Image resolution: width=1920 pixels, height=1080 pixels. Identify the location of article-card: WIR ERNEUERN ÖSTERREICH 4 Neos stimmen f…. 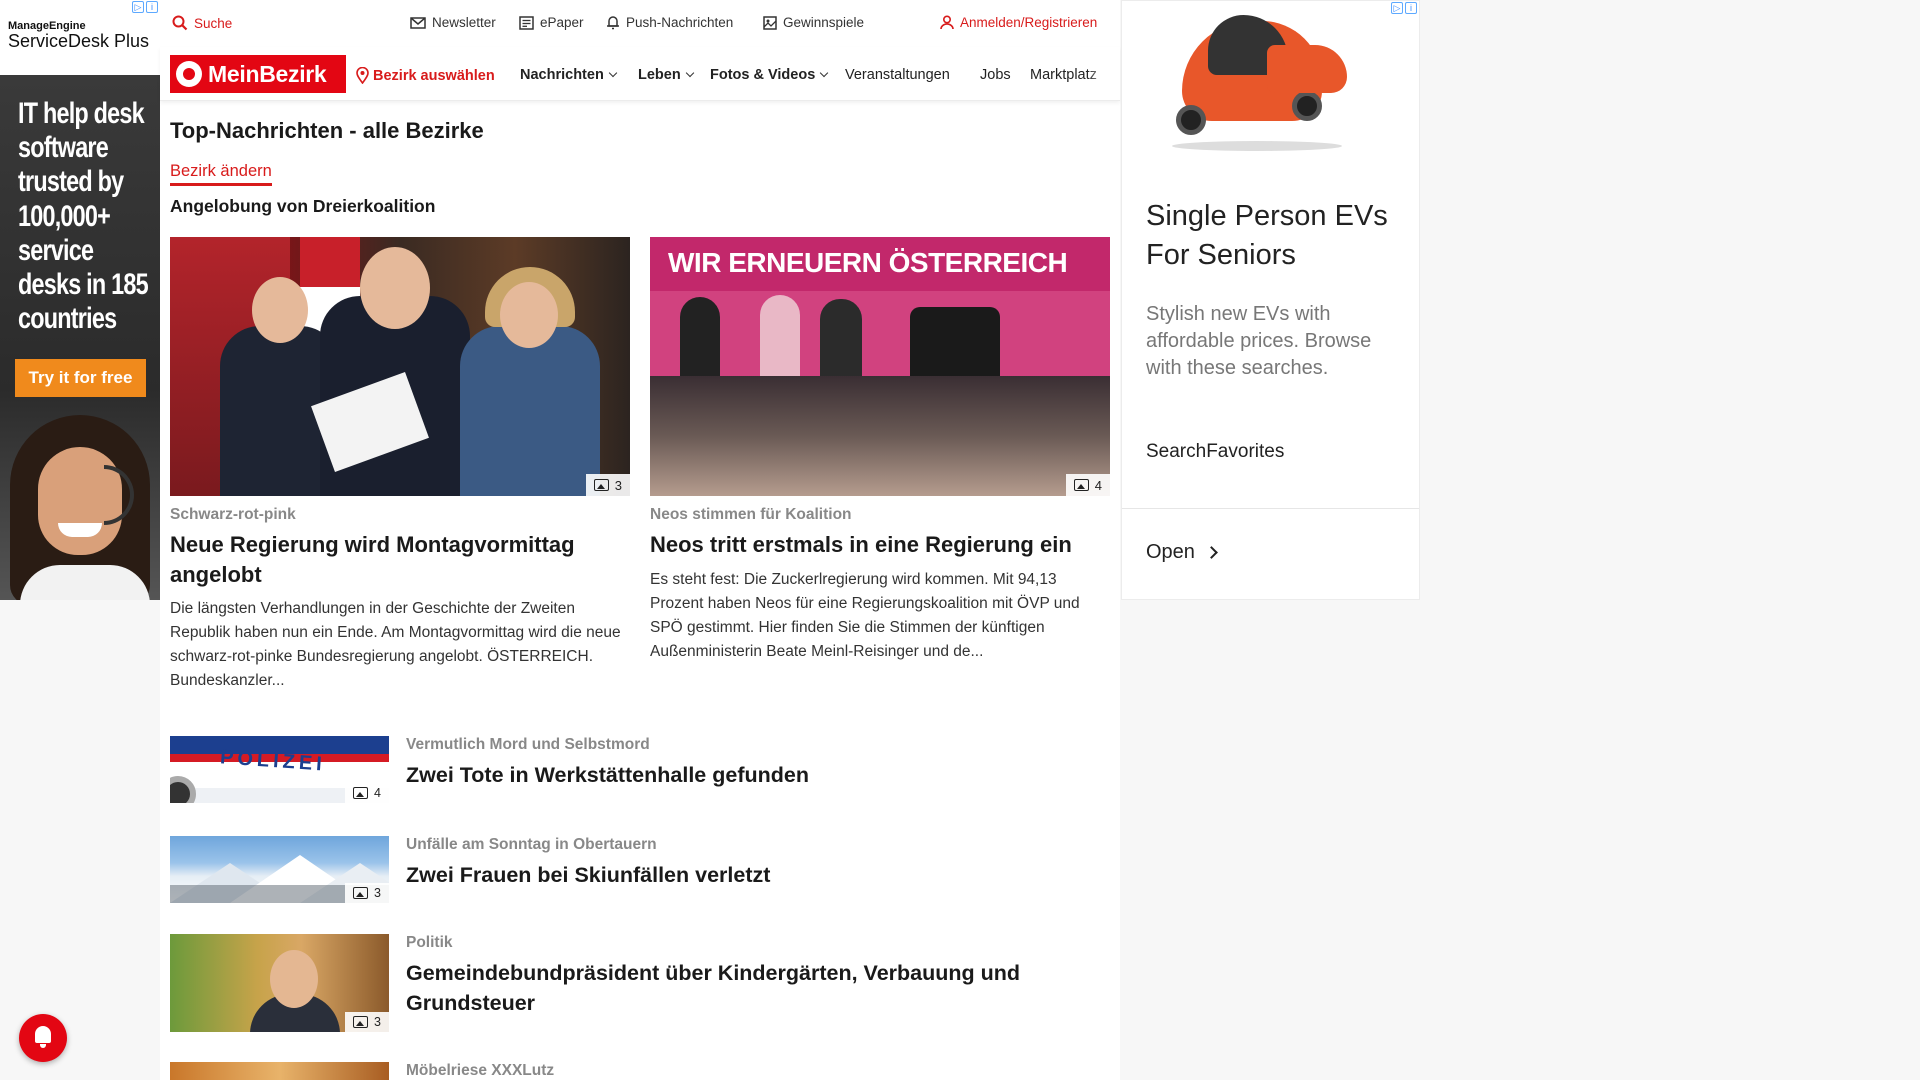
(880, 450).